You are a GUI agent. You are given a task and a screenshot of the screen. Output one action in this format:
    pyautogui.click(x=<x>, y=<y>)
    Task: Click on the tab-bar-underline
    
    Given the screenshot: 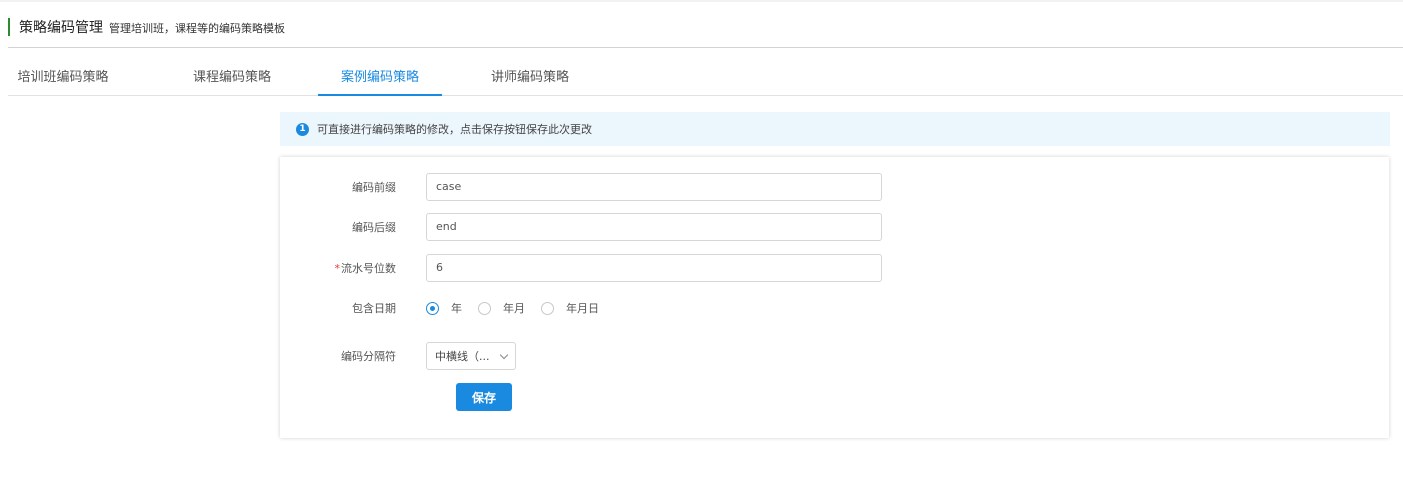 What is the action you would take?
    pyautogui.click(x=705, y=95)
    